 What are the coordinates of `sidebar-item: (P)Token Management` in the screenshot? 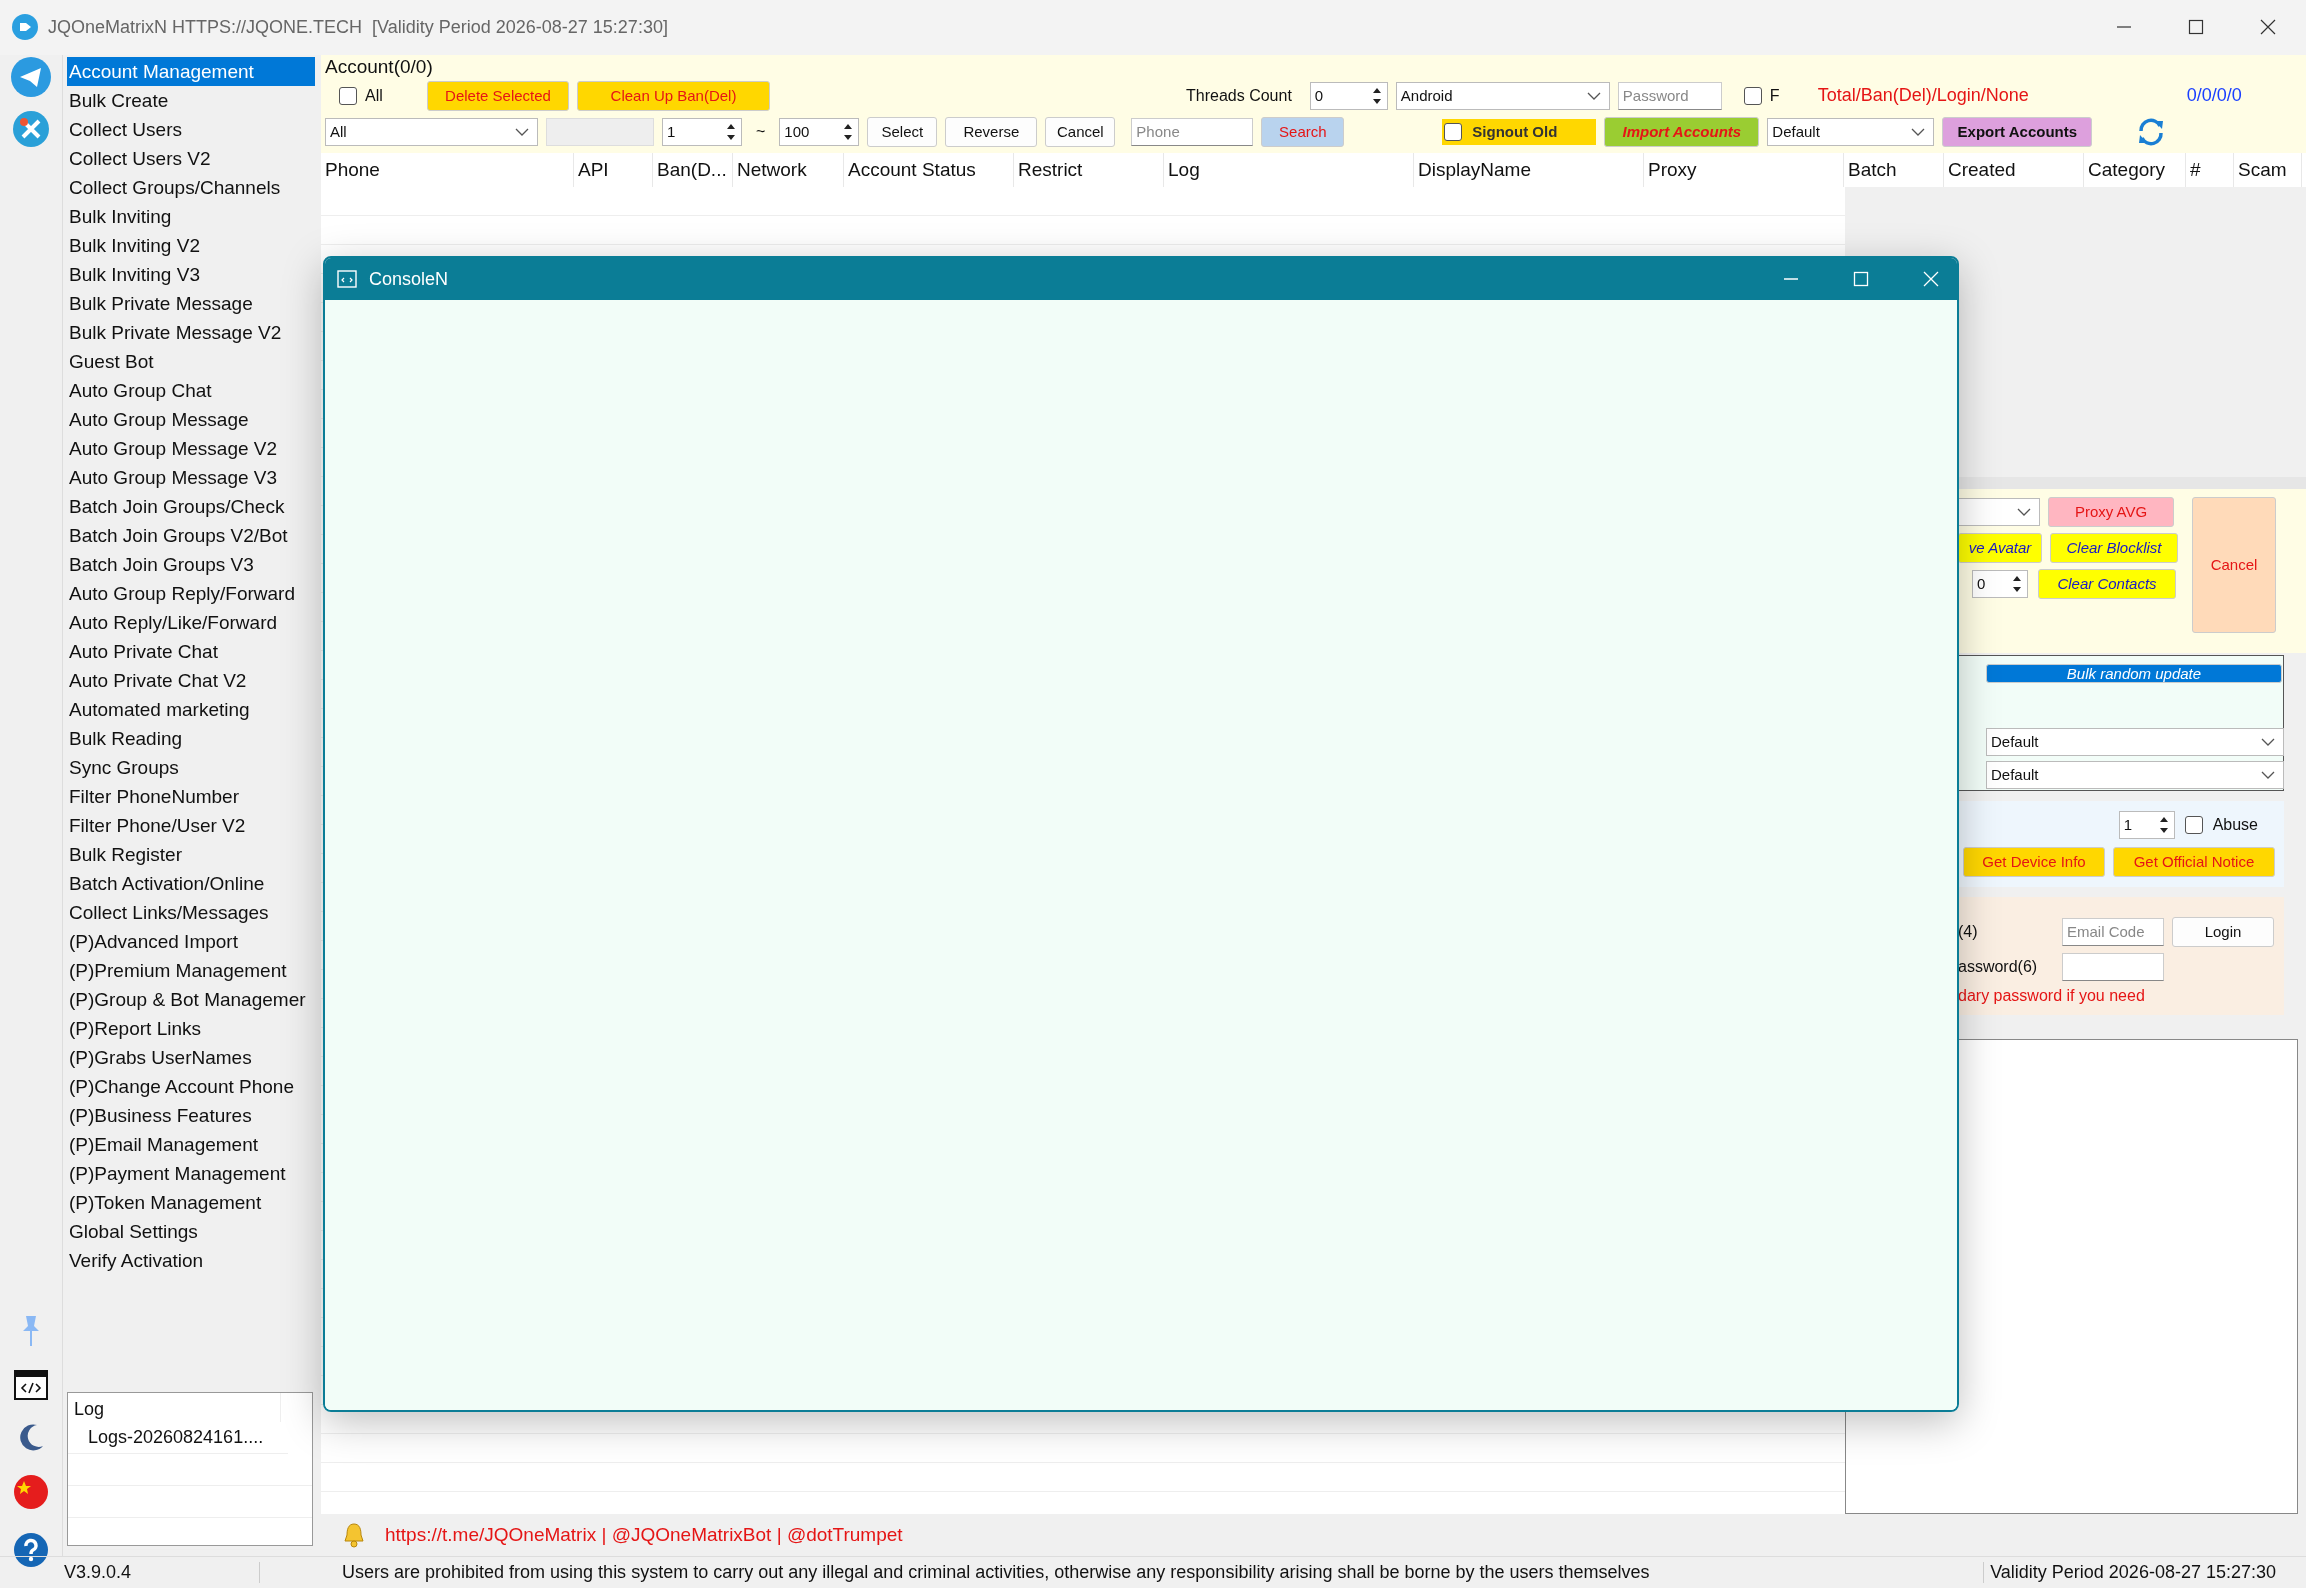 It's located at (191, 1202).